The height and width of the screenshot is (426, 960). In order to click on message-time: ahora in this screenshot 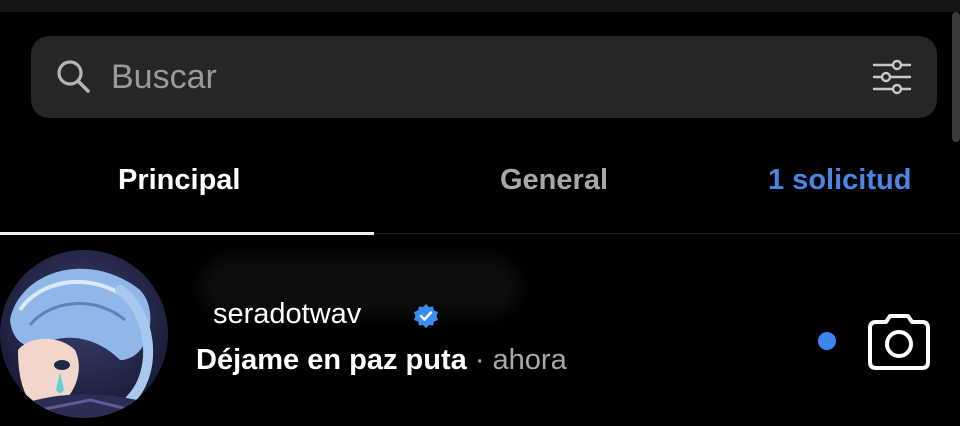, I will do `click(529, 360)`.